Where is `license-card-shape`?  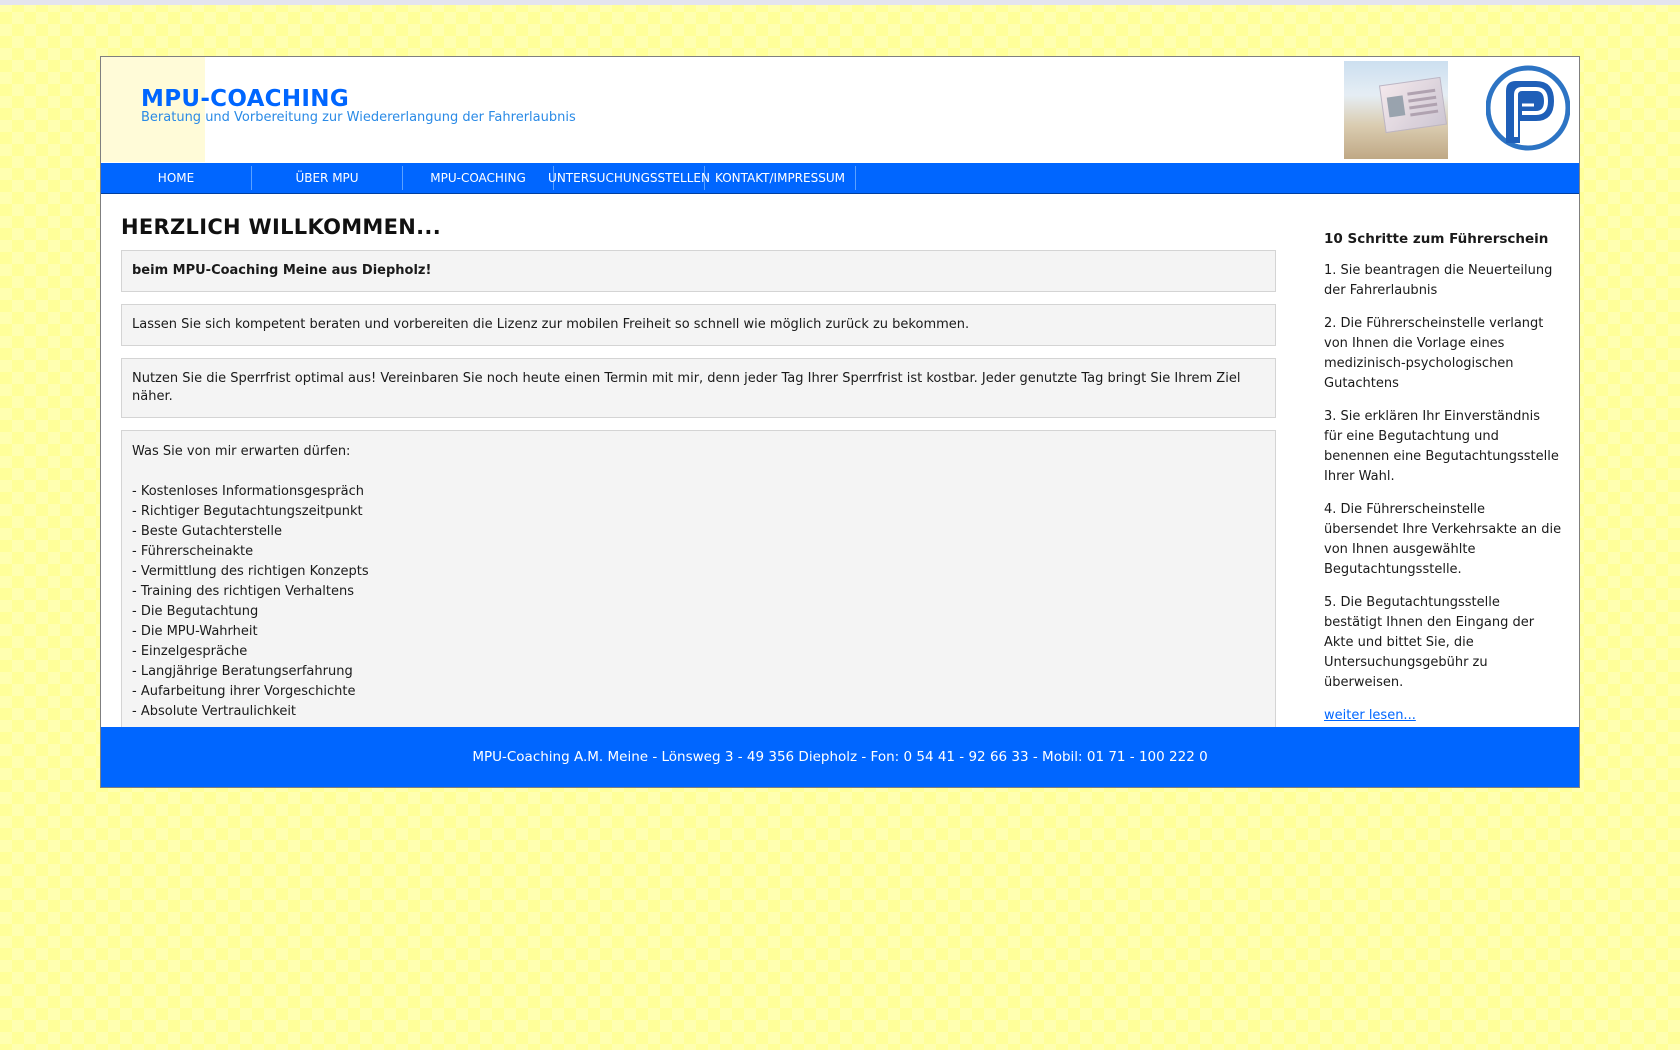 license-card-shape is located at coordinates (1413, 105).